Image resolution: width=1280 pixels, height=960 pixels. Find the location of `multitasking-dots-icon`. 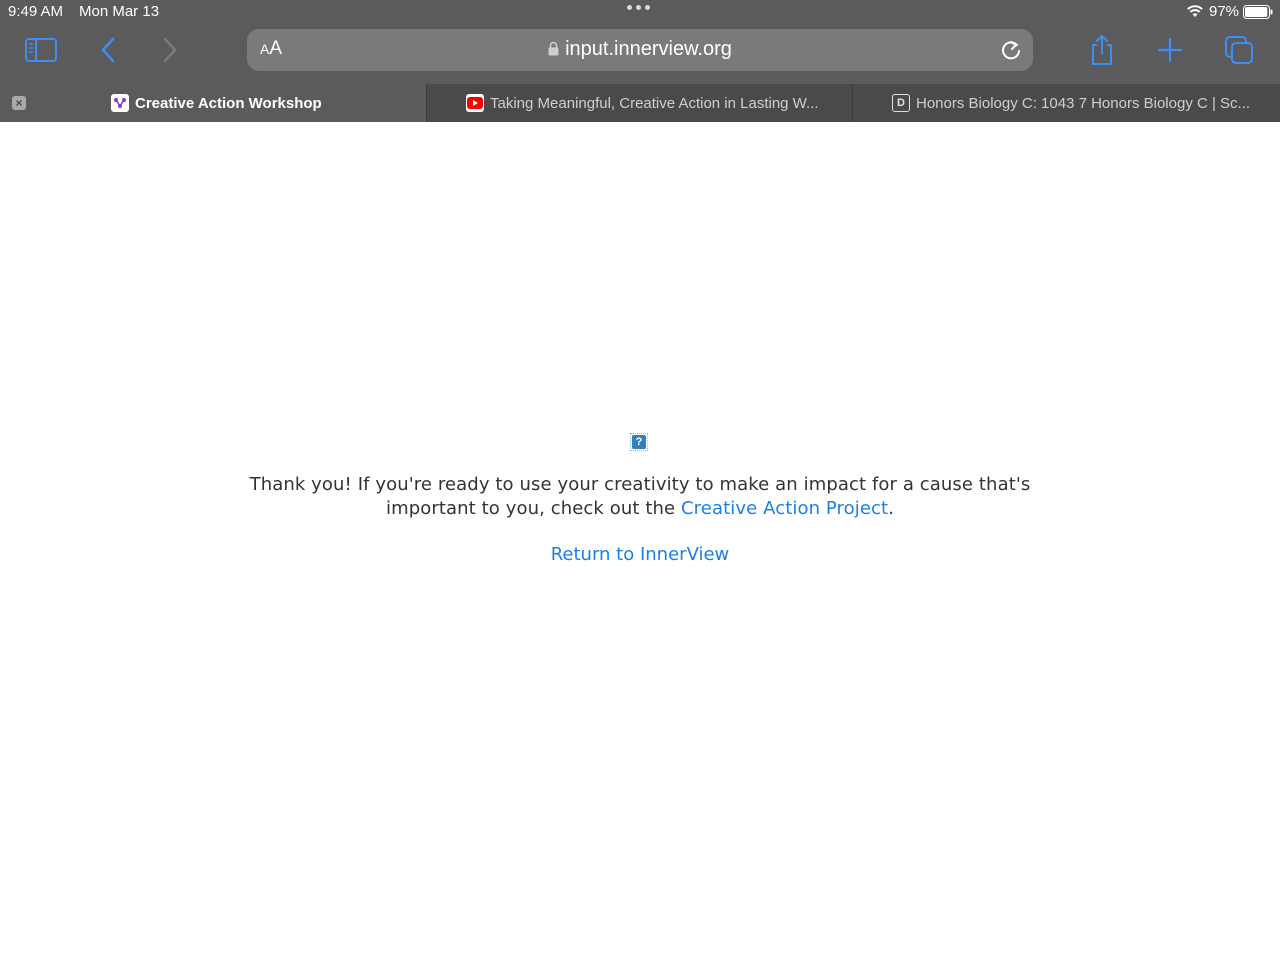

multitasking-dots-icon is located at coordinates (638, 7).